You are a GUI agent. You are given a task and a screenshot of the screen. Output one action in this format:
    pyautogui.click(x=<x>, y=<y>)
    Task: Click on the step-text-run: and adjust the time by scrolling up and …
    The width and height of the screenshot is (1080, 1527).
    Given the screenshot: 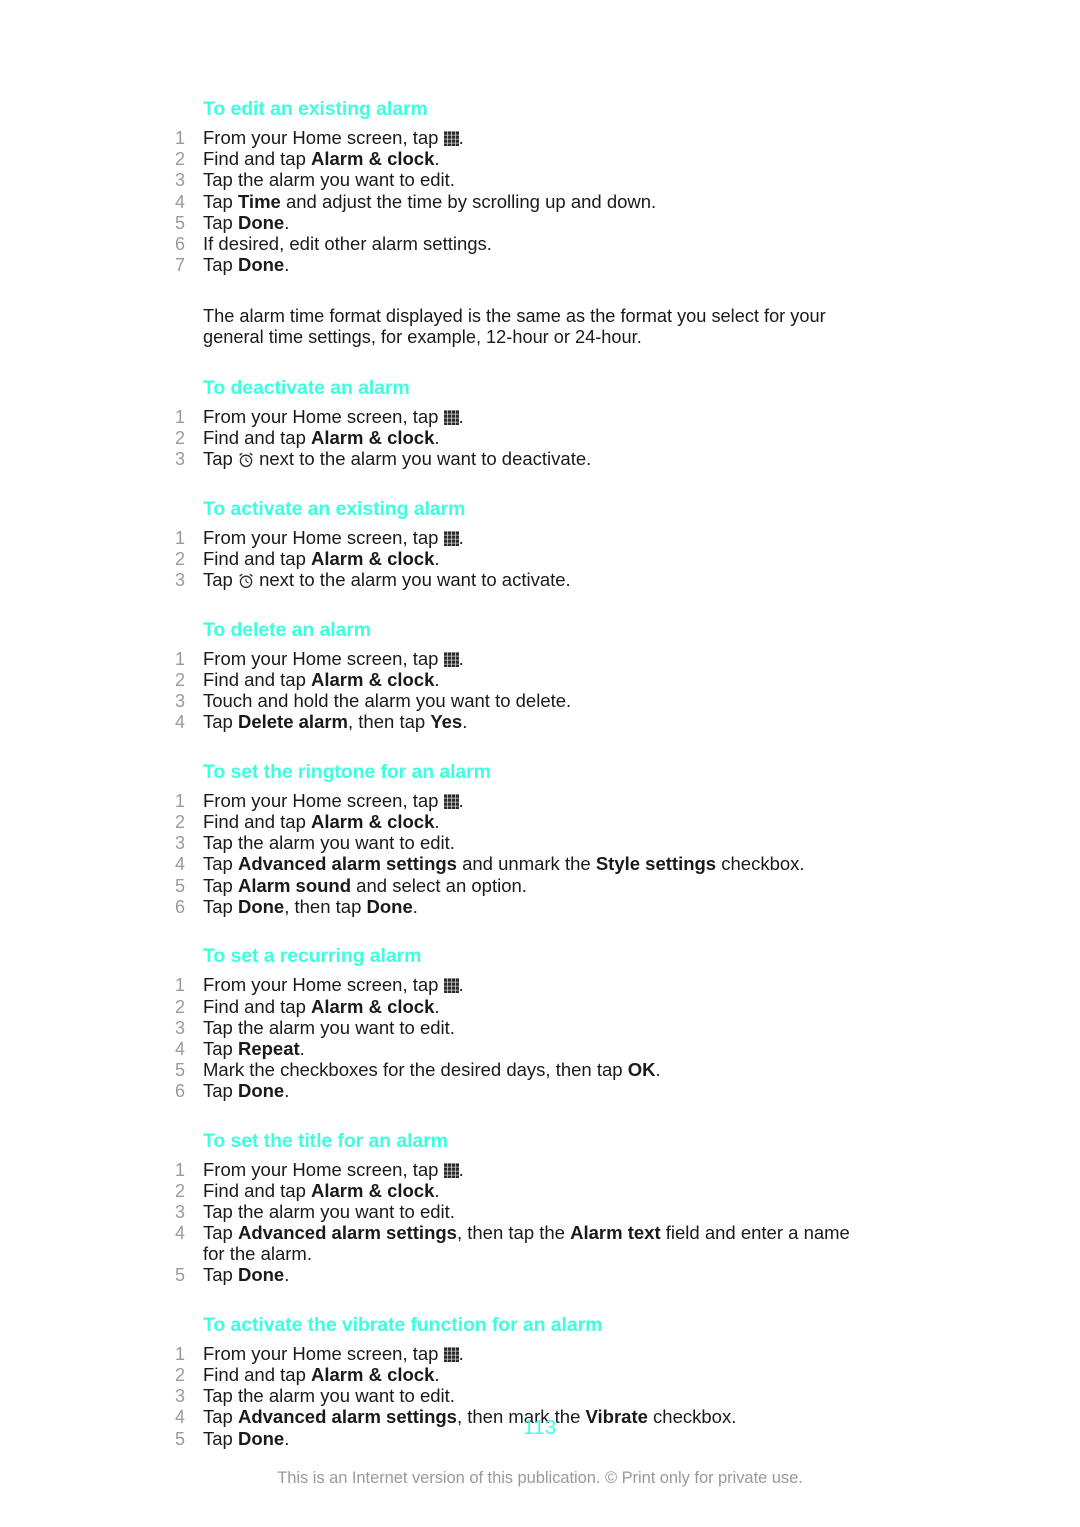 What is the action you would take?
    pyautogui.click(x=468, y=201)
    